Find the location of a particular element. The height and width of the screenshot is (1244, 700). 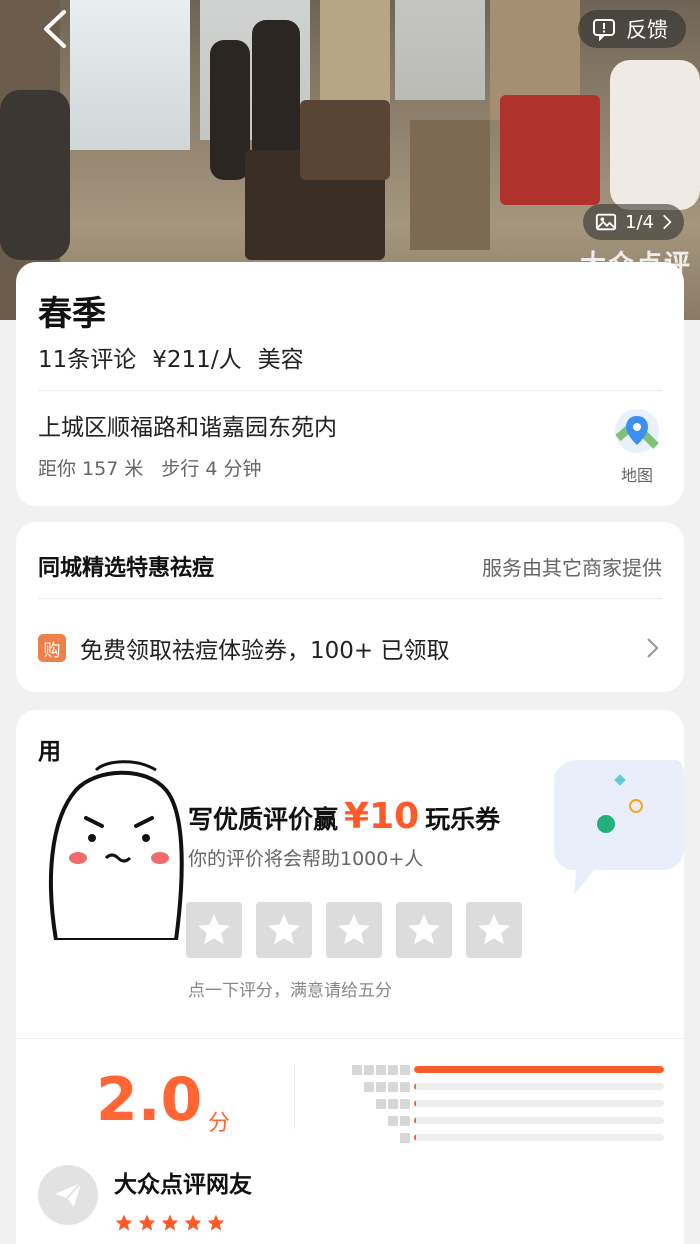

feedback-label: 反馈 is located at coordinates (647, 30).